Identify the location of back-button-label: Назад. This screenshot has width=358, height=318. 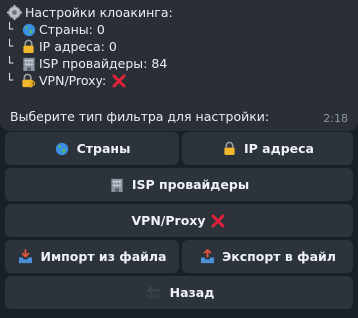
(192, 292).